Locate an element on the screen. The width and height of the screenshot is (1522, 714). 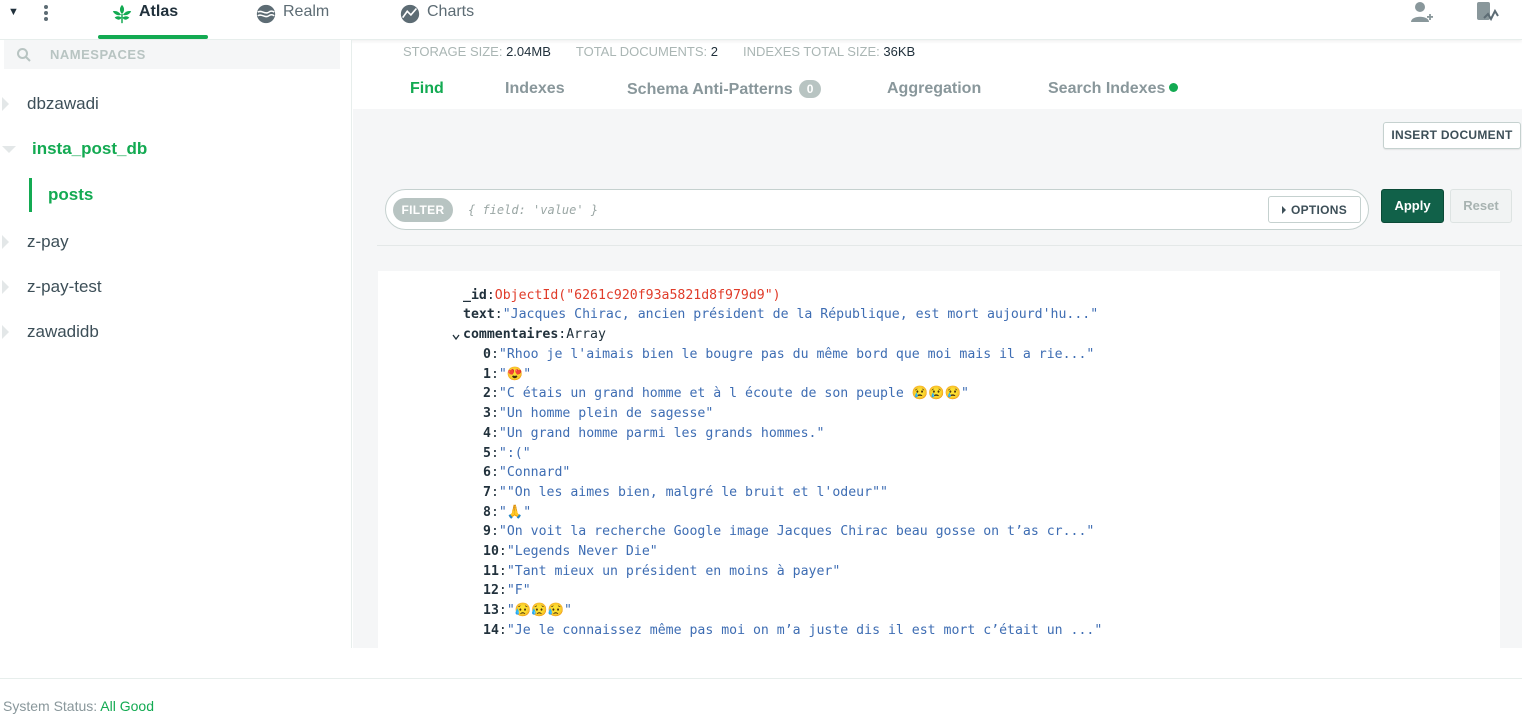
array-value: "😥😥😥" is located at coordinates (539, 610).